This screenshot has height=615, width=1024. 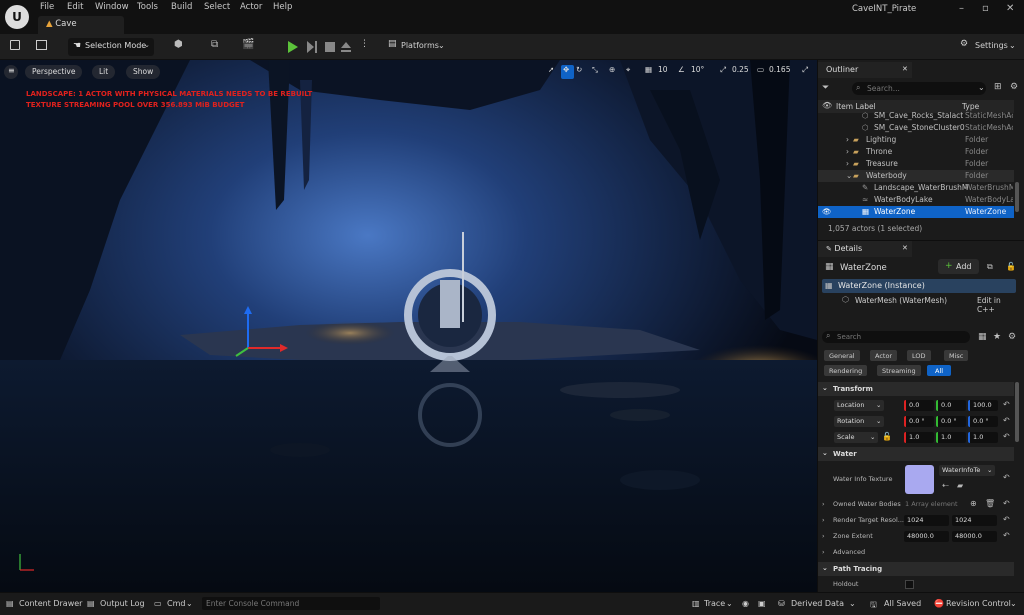 I want to click on zone-extent-x-field: 48000.0, so click(x=926, y=536).